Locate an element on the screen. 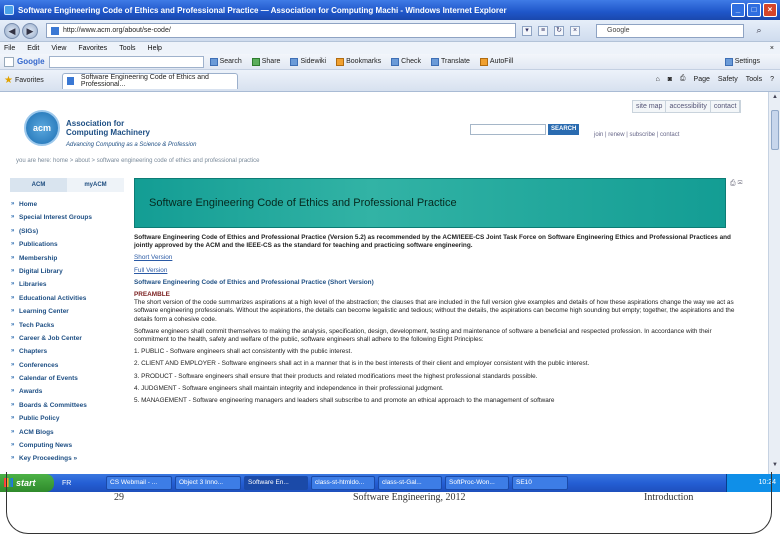  sidewiki-icon is located at coordinates (294, 61).